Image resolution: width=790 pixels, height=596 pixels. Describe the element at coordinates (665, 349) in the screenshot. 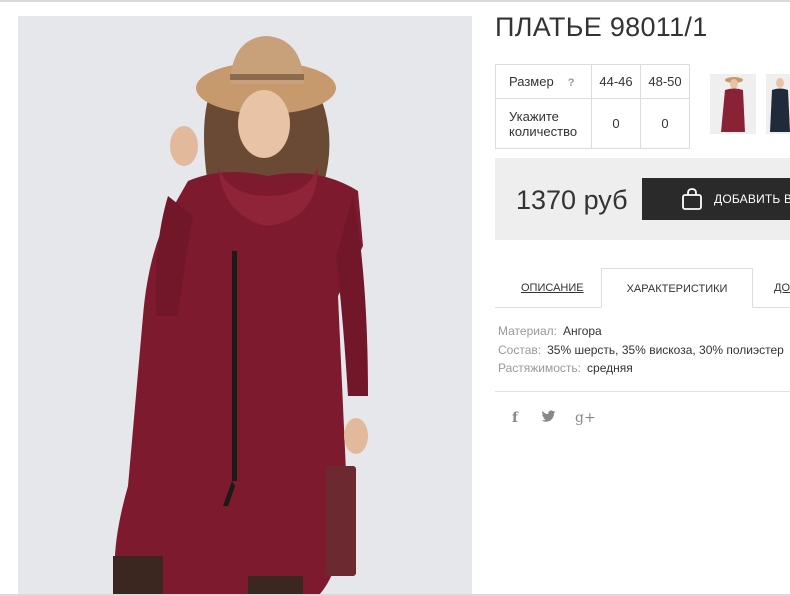

I see `characteristic-value: 35% шерсть, 35% вискоза, 30% полиэстер` at that location.